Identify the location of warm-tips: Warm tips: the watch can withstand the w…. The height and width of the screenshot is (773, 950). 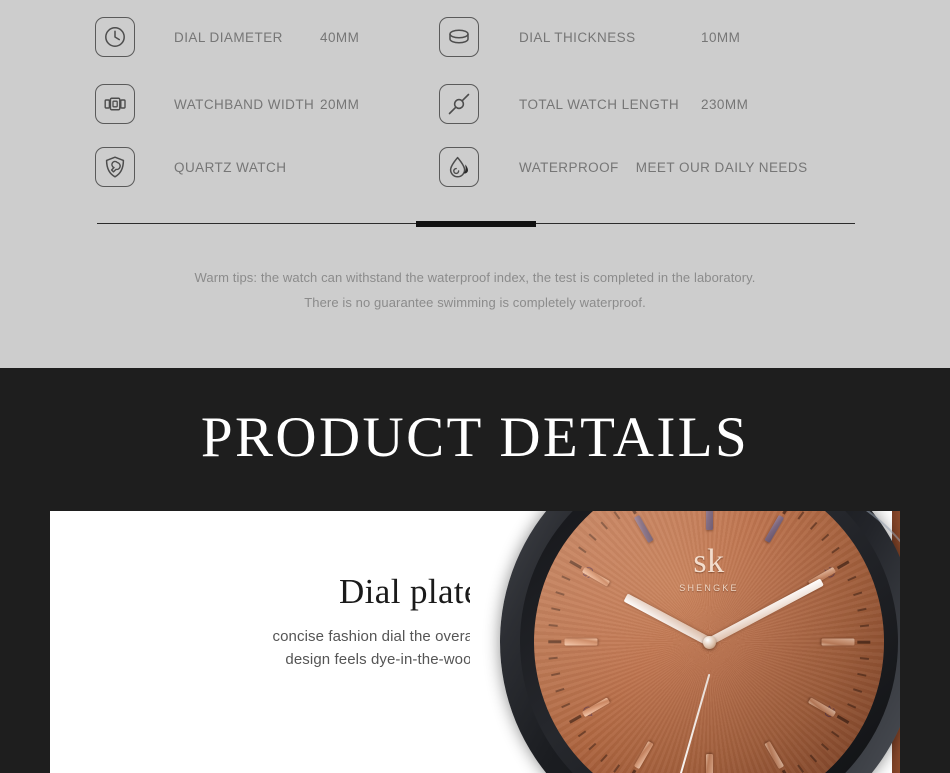
(475, 290).